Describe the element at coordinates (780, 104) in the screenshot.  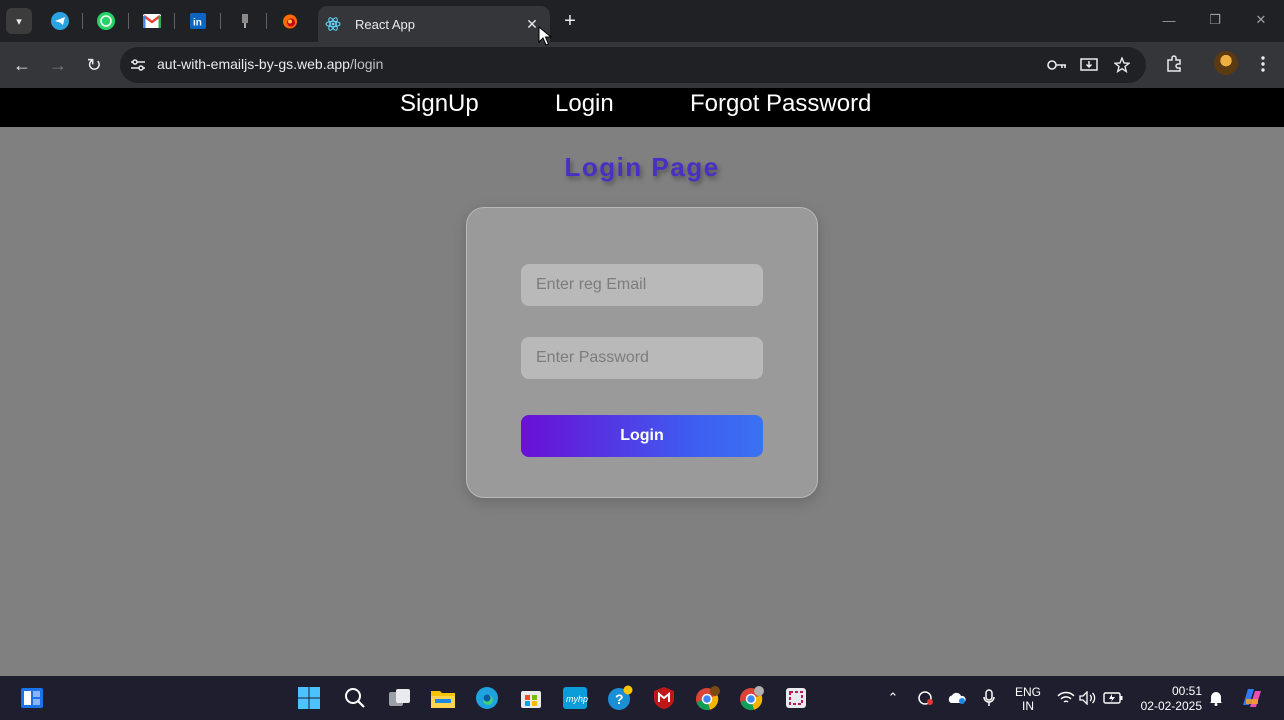
I see `nav-link-forgot-password: Forgot Password` at that location.